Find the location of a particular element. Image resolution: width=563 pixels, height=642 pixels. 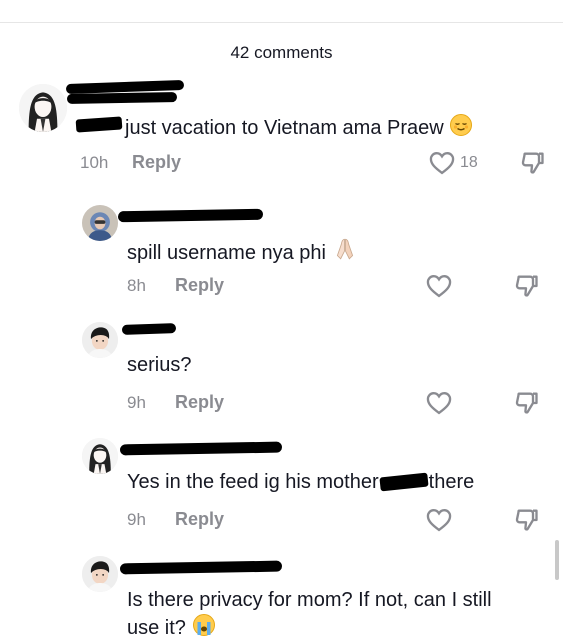

redacted-mention is located at coordinates (99, 124).